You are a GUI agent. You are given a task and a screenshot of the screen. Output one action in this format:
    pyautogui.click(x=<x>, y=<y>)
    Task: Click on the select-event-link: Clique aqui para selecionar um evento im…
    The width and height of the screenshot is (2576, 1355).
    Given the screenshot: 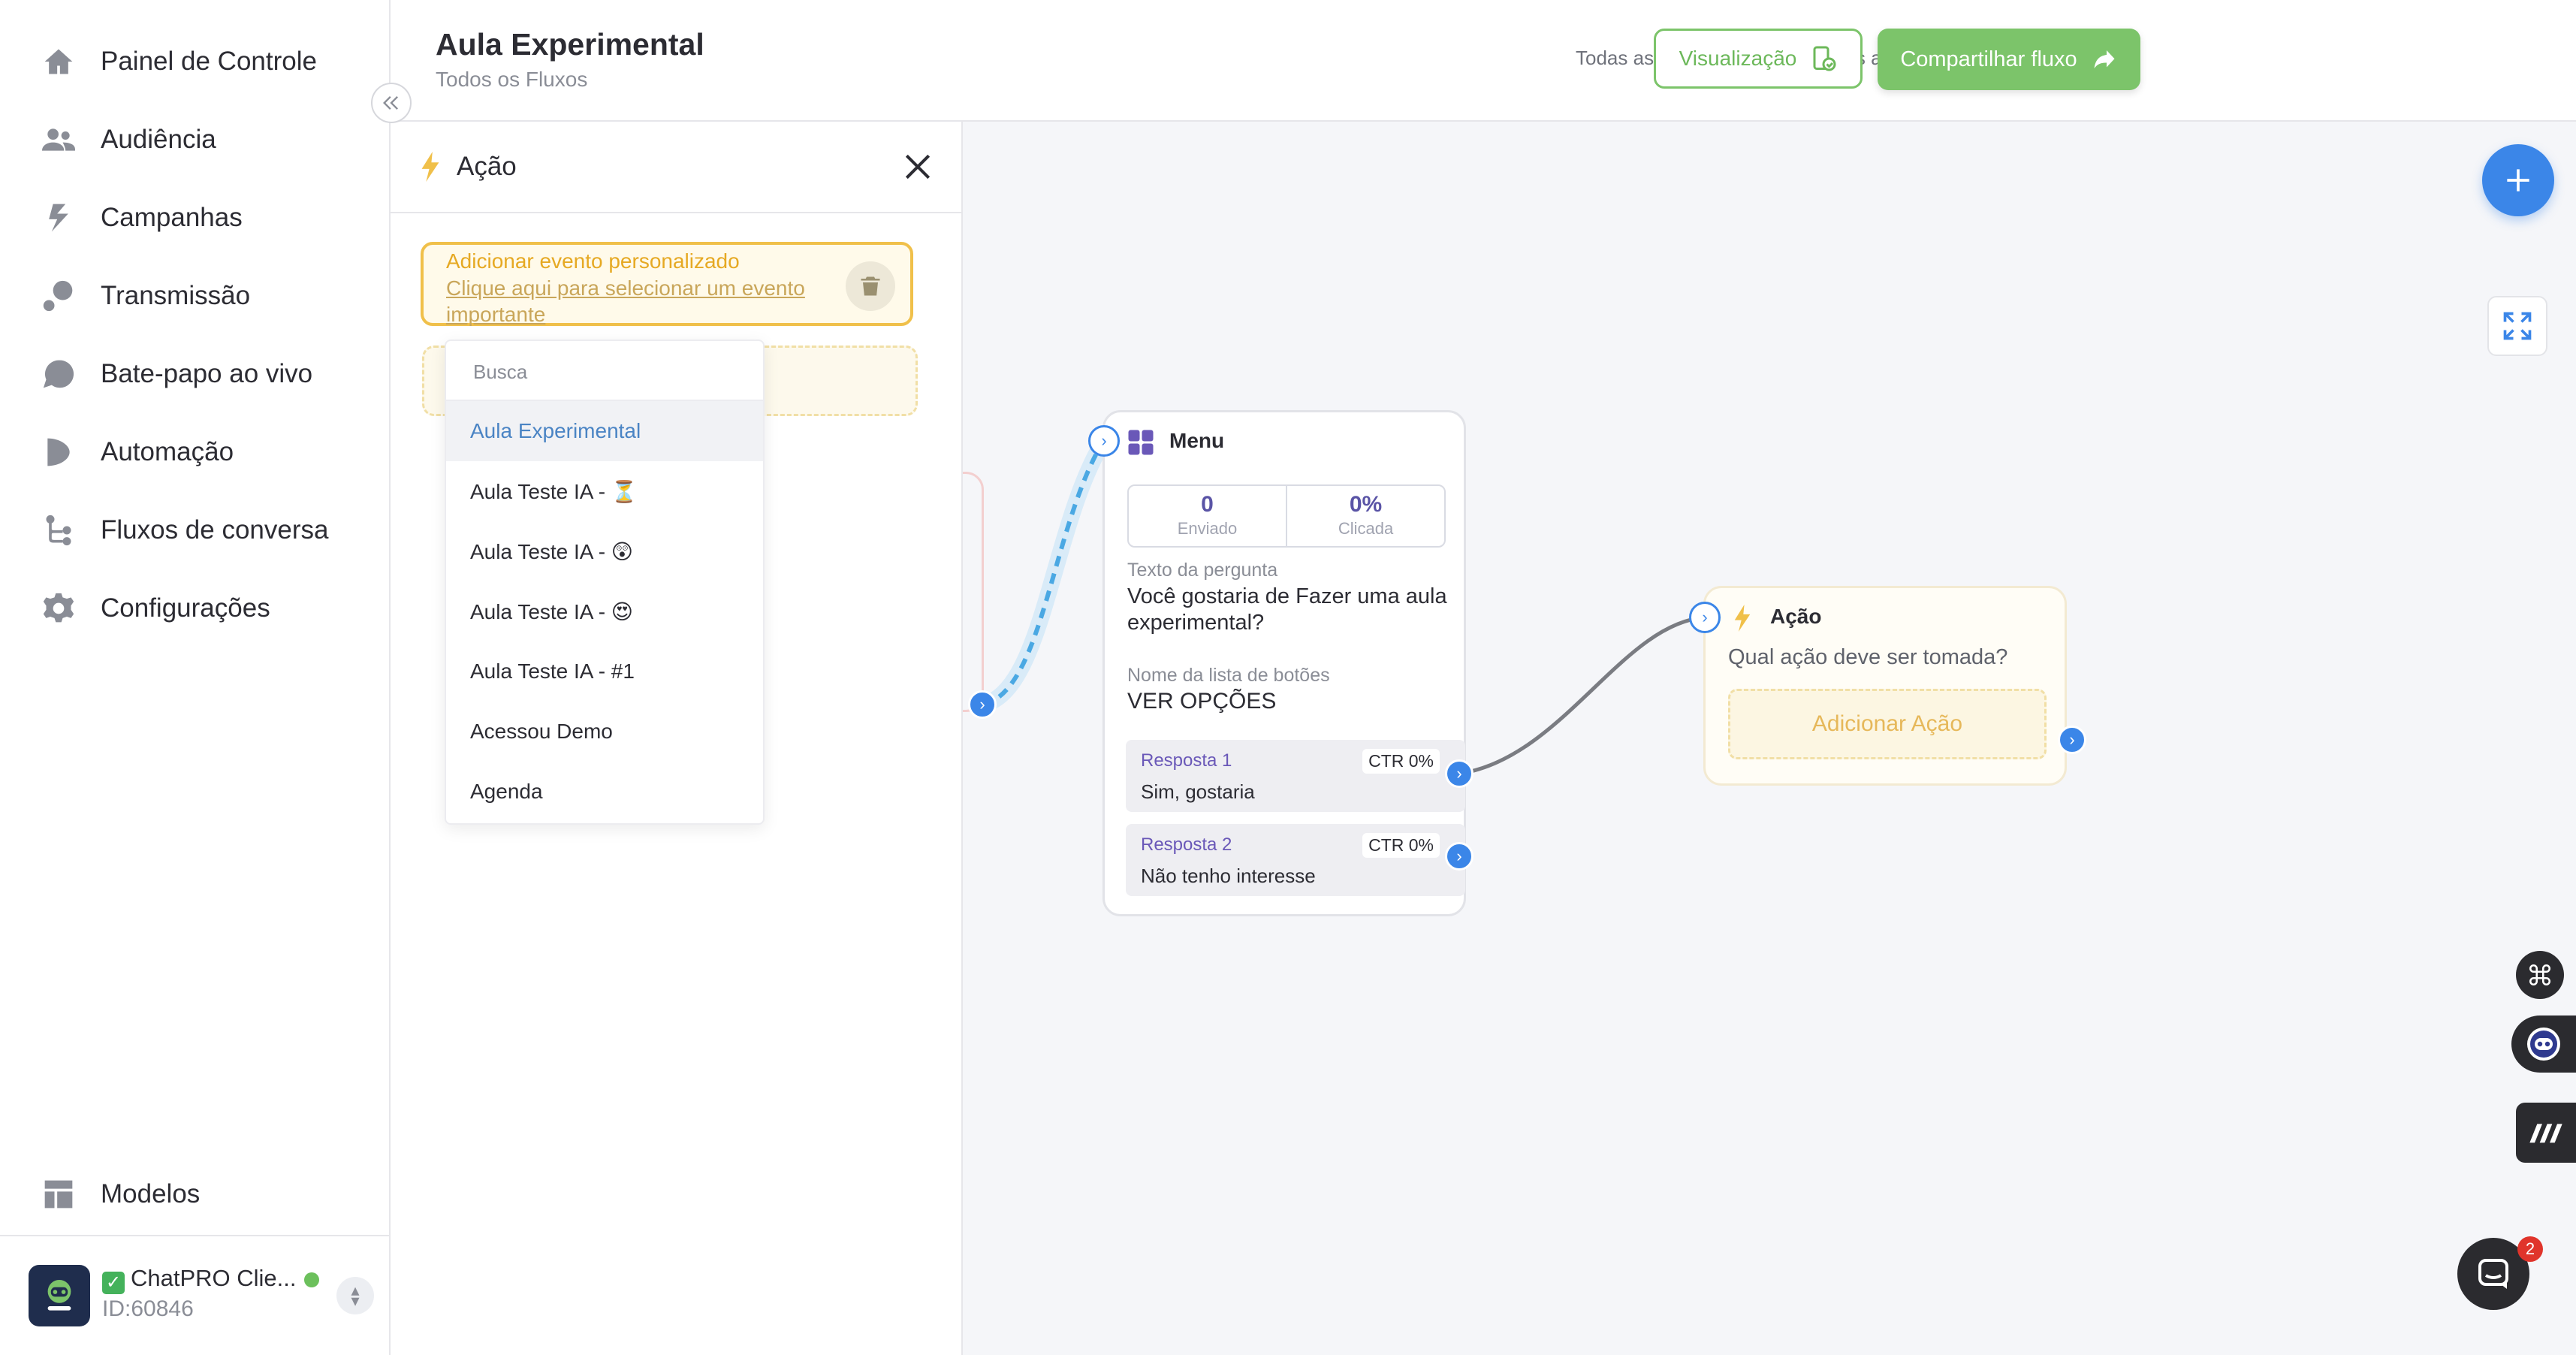 What is the action you would take?
    pyautogui.click(x=641, y=301)
    